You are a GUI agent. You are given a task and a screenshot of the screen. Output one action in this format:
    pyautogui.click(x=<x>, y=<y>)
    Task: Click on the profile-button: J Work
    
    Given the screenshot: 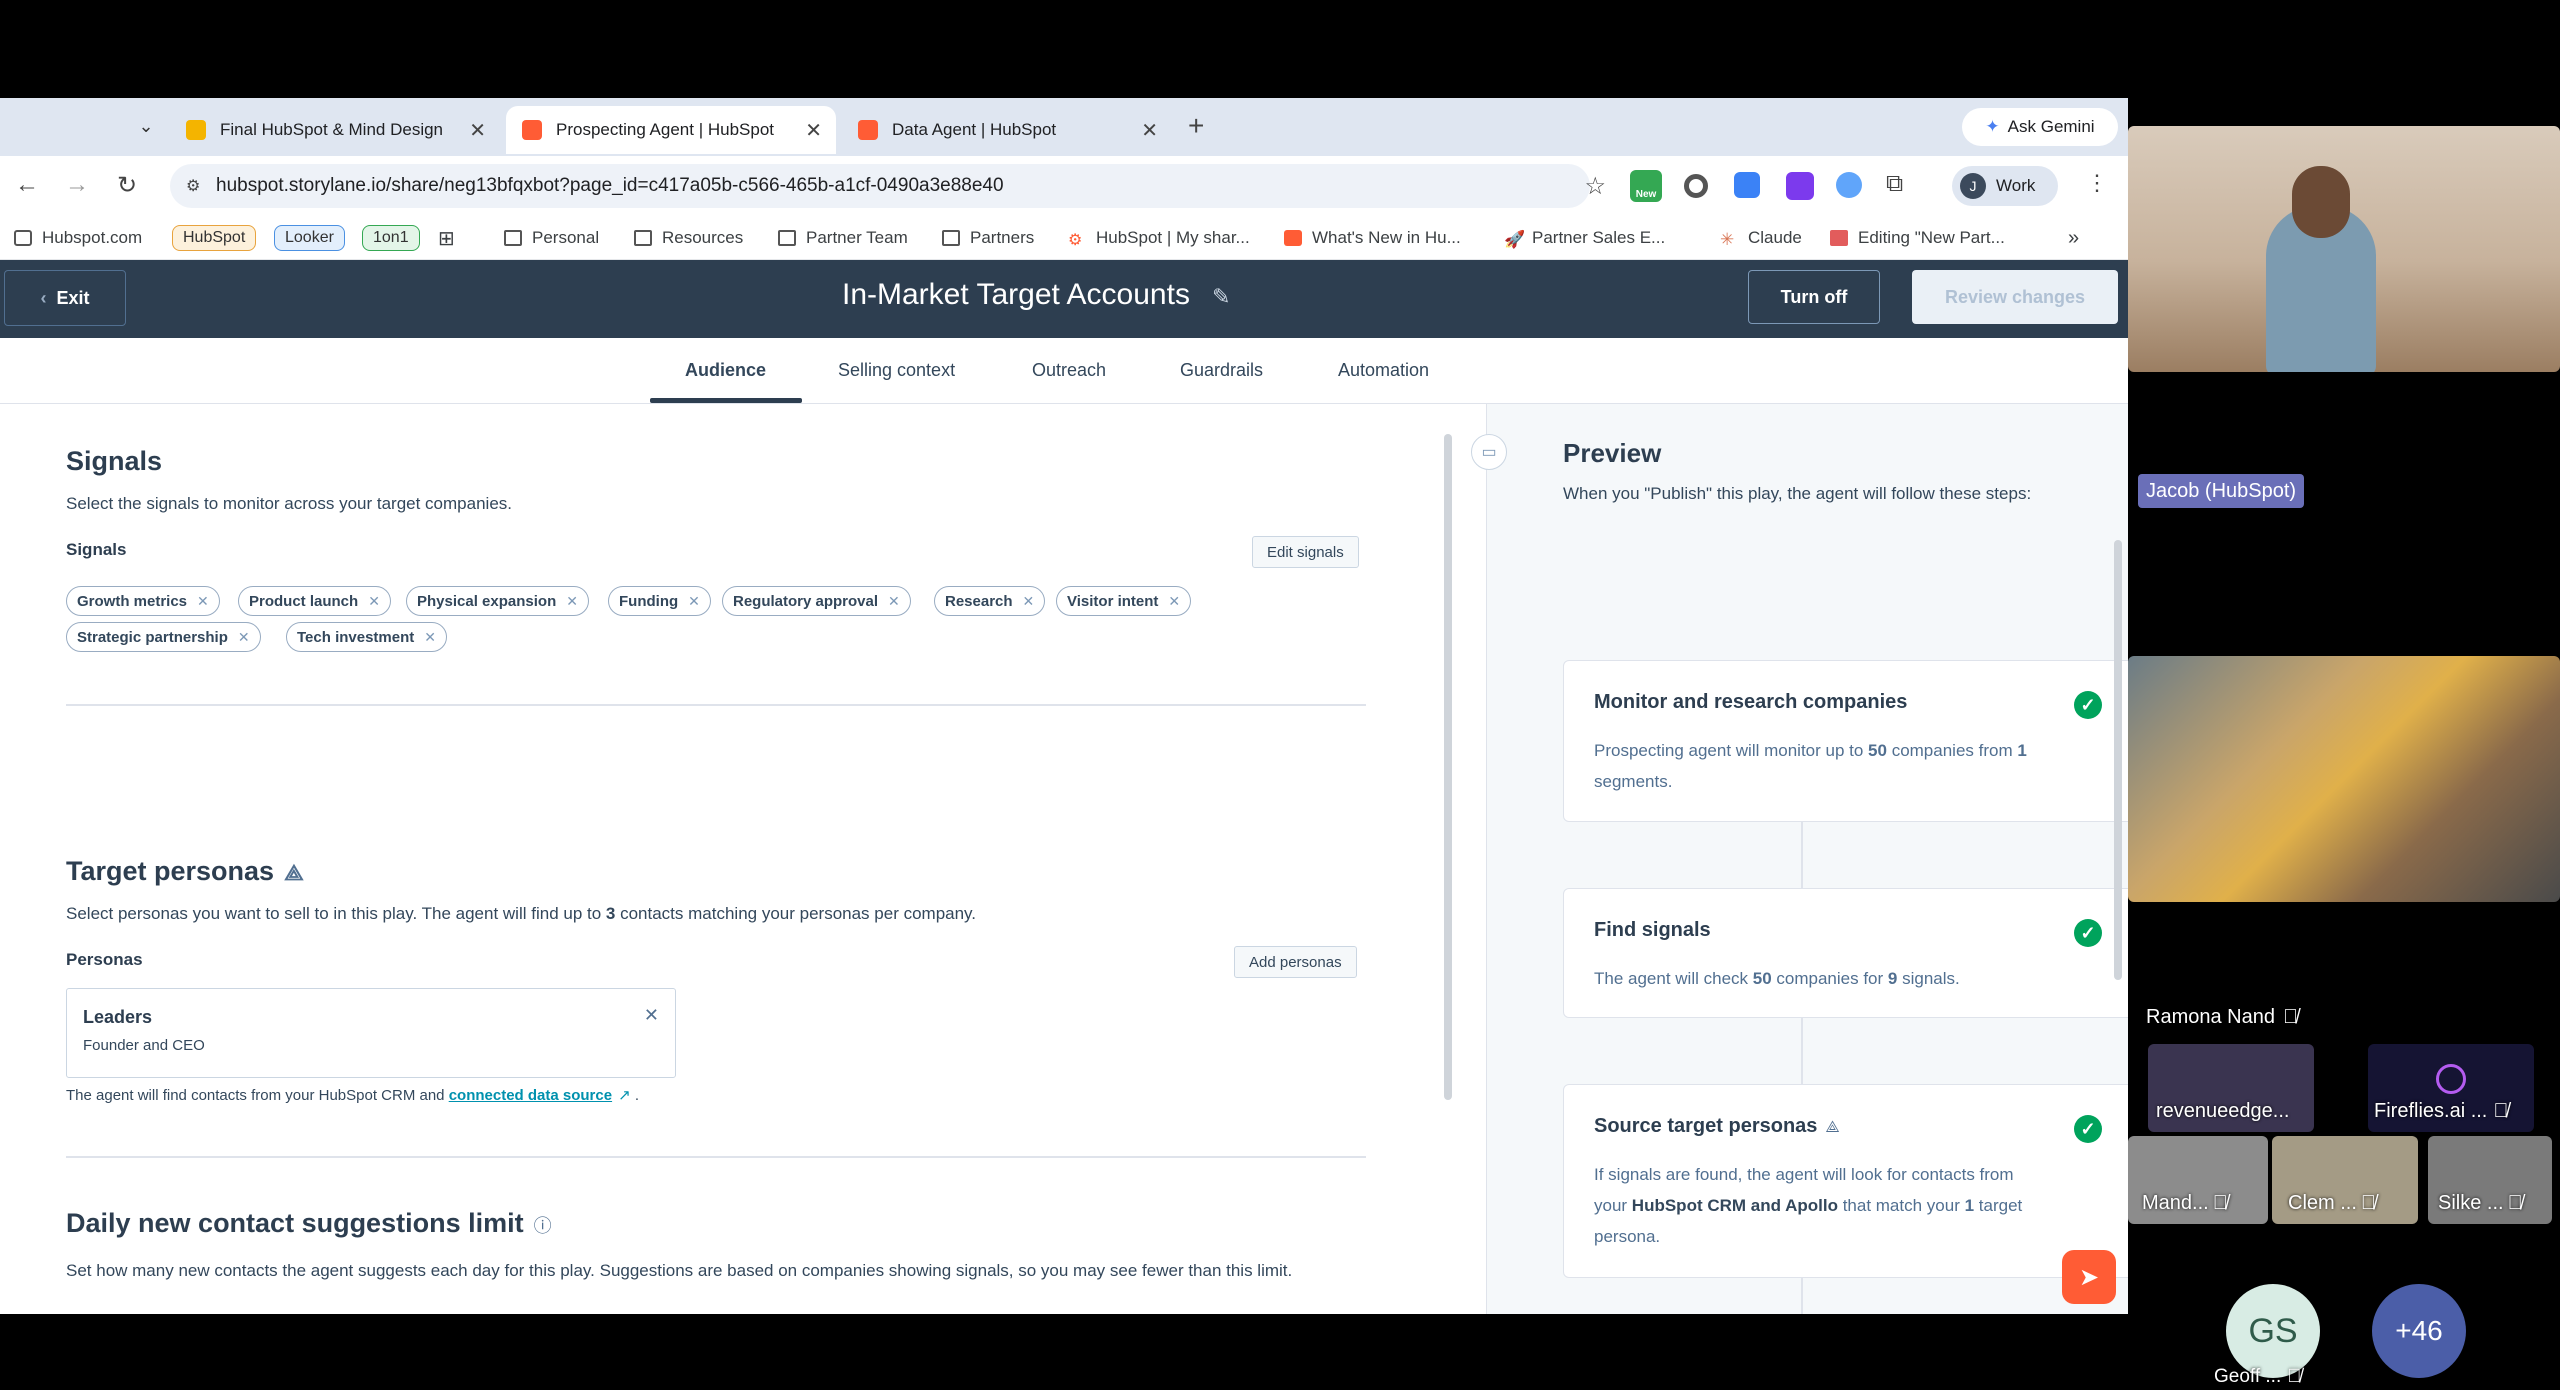 What is the action you would take?
    pyautogui.click(x=2005, y=186)
    